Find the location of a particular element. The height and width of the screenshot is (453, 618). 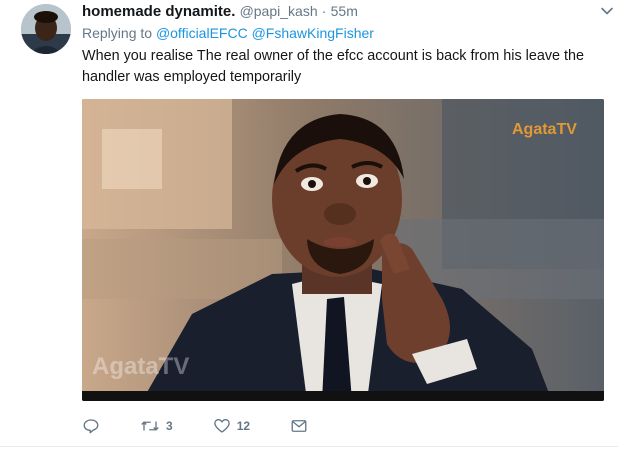

like-count: 12 is located at coordinates (243, 426).